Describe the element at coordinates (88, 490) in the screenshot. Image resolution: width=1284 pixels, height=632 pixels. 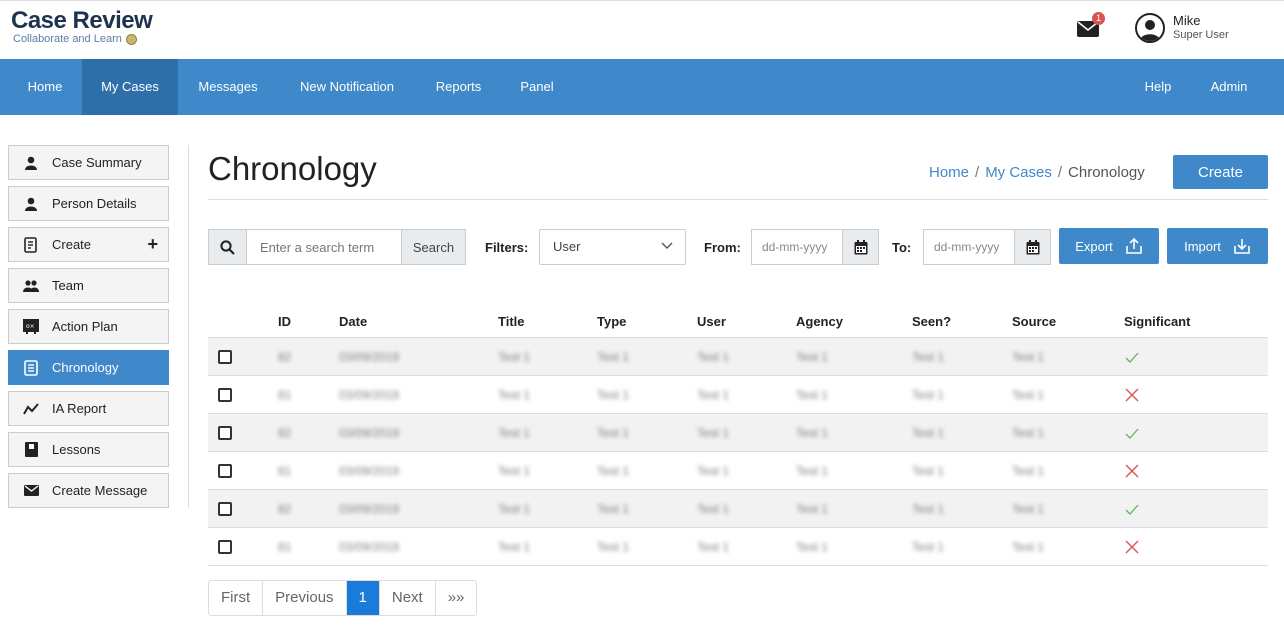
I see `sidebar-item-create-message: Create Message` at that location.